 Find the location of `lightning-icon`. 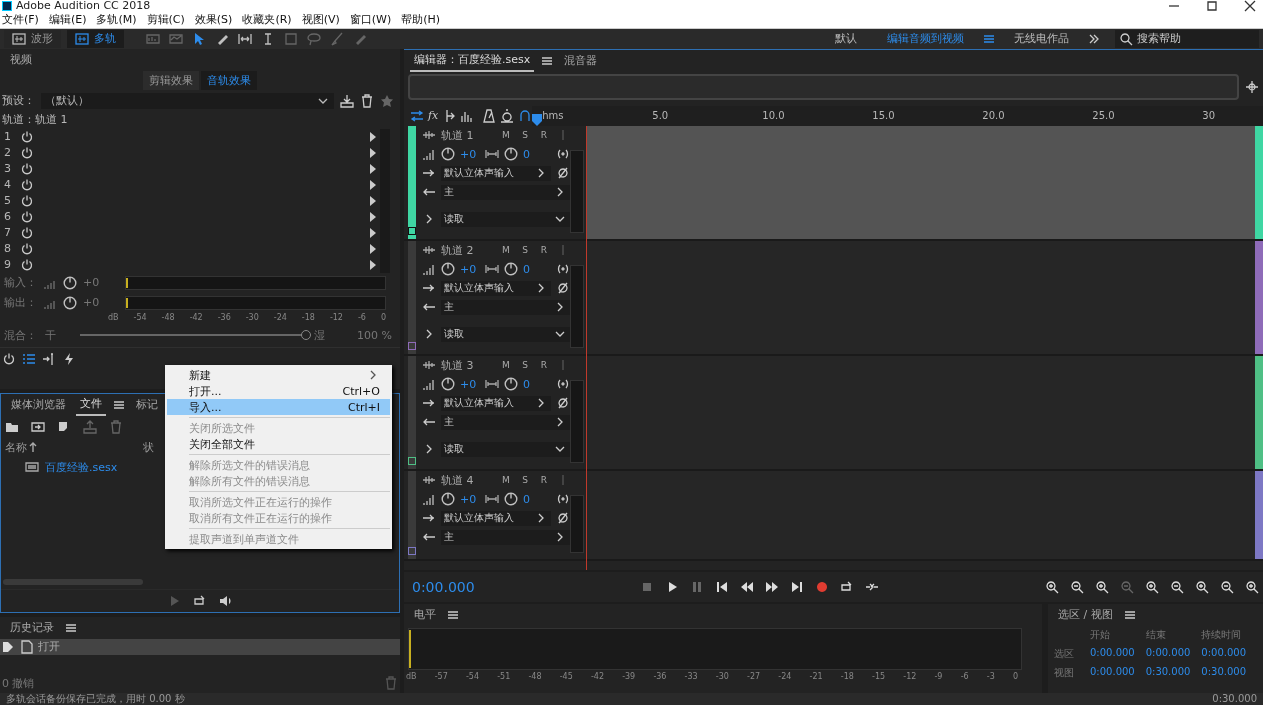

lightning-icon is located at coordinates (69, 358).